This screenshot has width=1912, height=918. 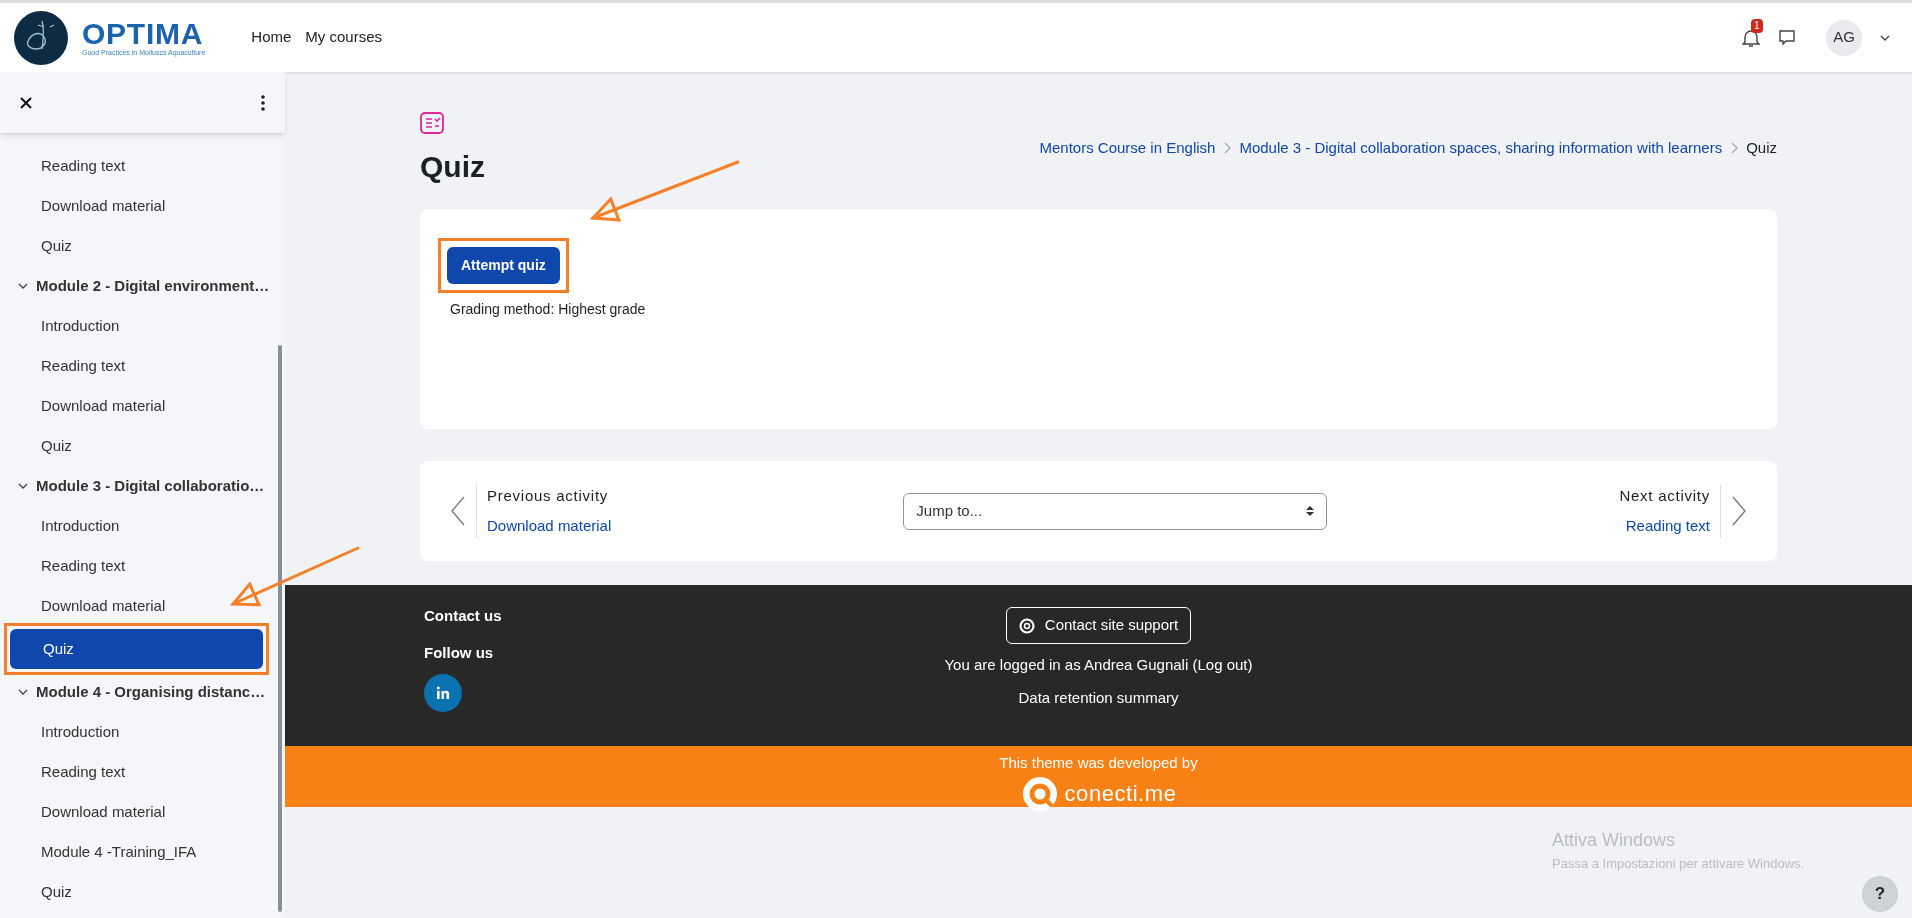 I want to click on sort-caret-icon, so click(x=1310, y=511).